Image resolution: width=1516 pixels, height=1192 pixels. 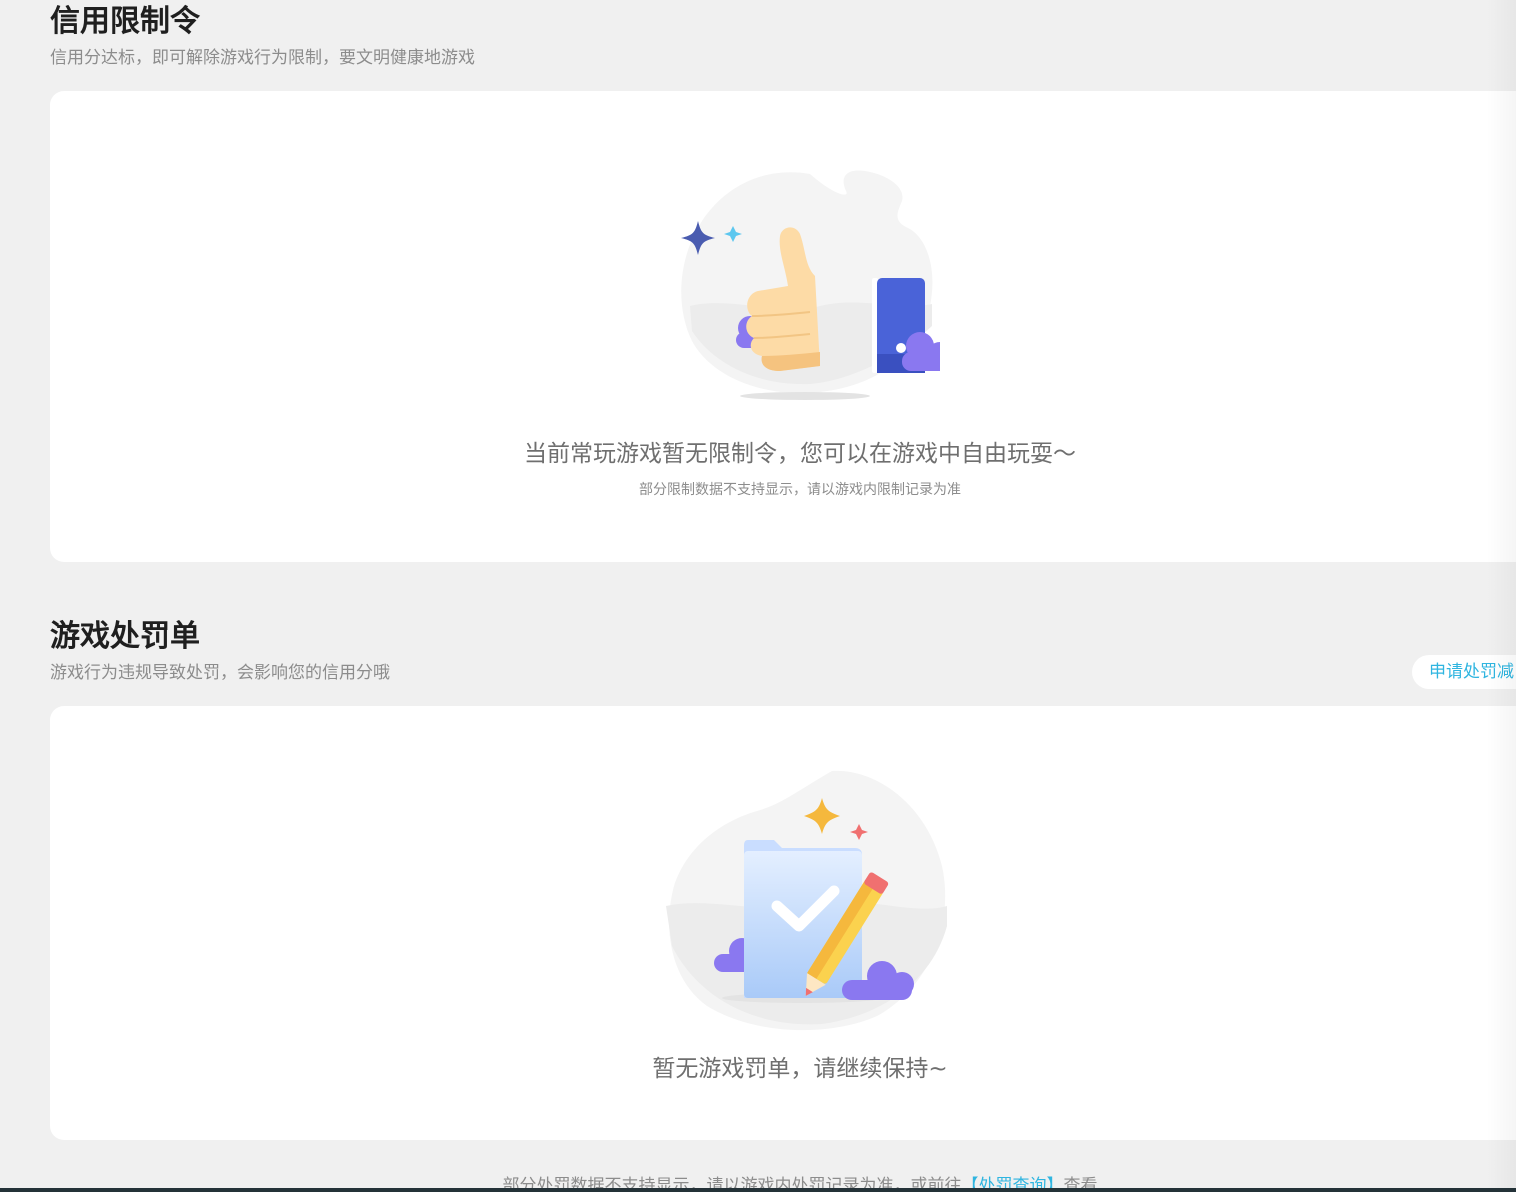 I want to click on apply-penalty-reduction-button: 申请处罚减, so click(x=1464, y=672).